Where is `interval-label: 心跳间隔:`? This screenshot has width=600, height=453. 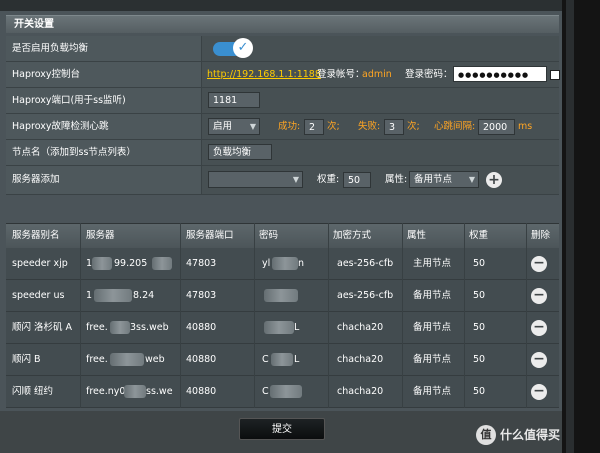 interval-label: 心跳间隔: is located at coordinates (455, 126).